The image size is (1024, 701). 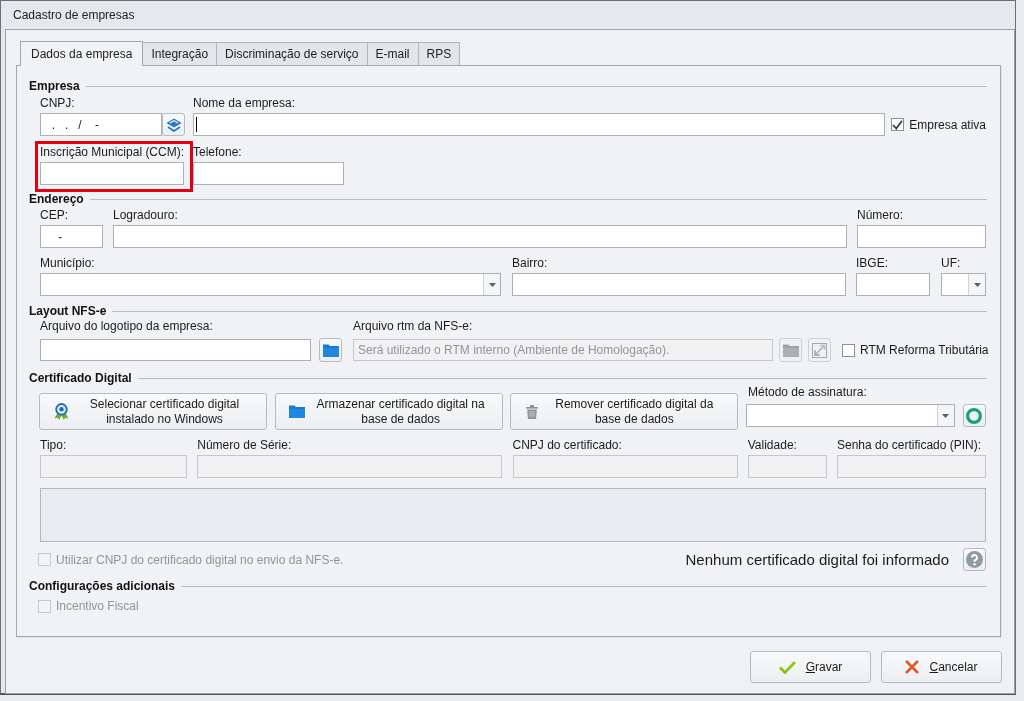 I want to click on section-title: Layout NFS-e, so click(x=68, y=311).